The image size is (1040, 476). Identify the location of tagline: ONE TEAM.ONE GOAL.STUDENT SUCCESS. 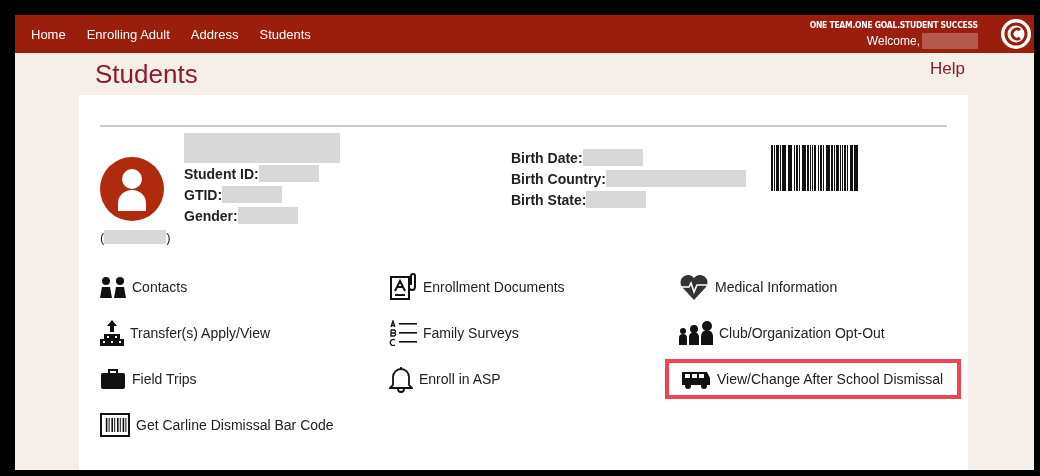
(894, 24).